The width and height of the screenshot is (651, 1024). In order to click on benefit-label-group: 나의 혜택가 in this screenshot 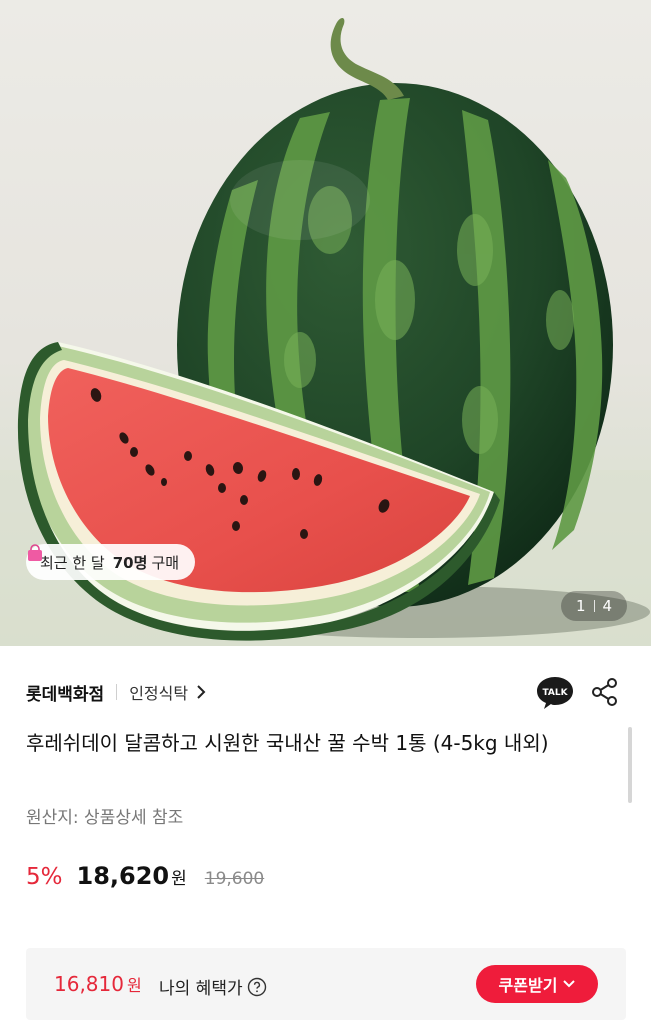, I will do `click(213, 986)`.